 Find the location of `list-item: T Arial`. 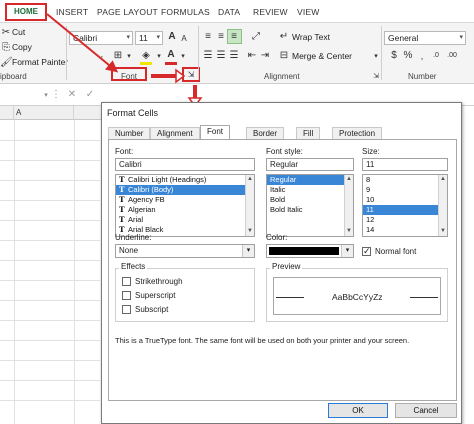

list-item: T Arial is located at coordinates (185, 220).